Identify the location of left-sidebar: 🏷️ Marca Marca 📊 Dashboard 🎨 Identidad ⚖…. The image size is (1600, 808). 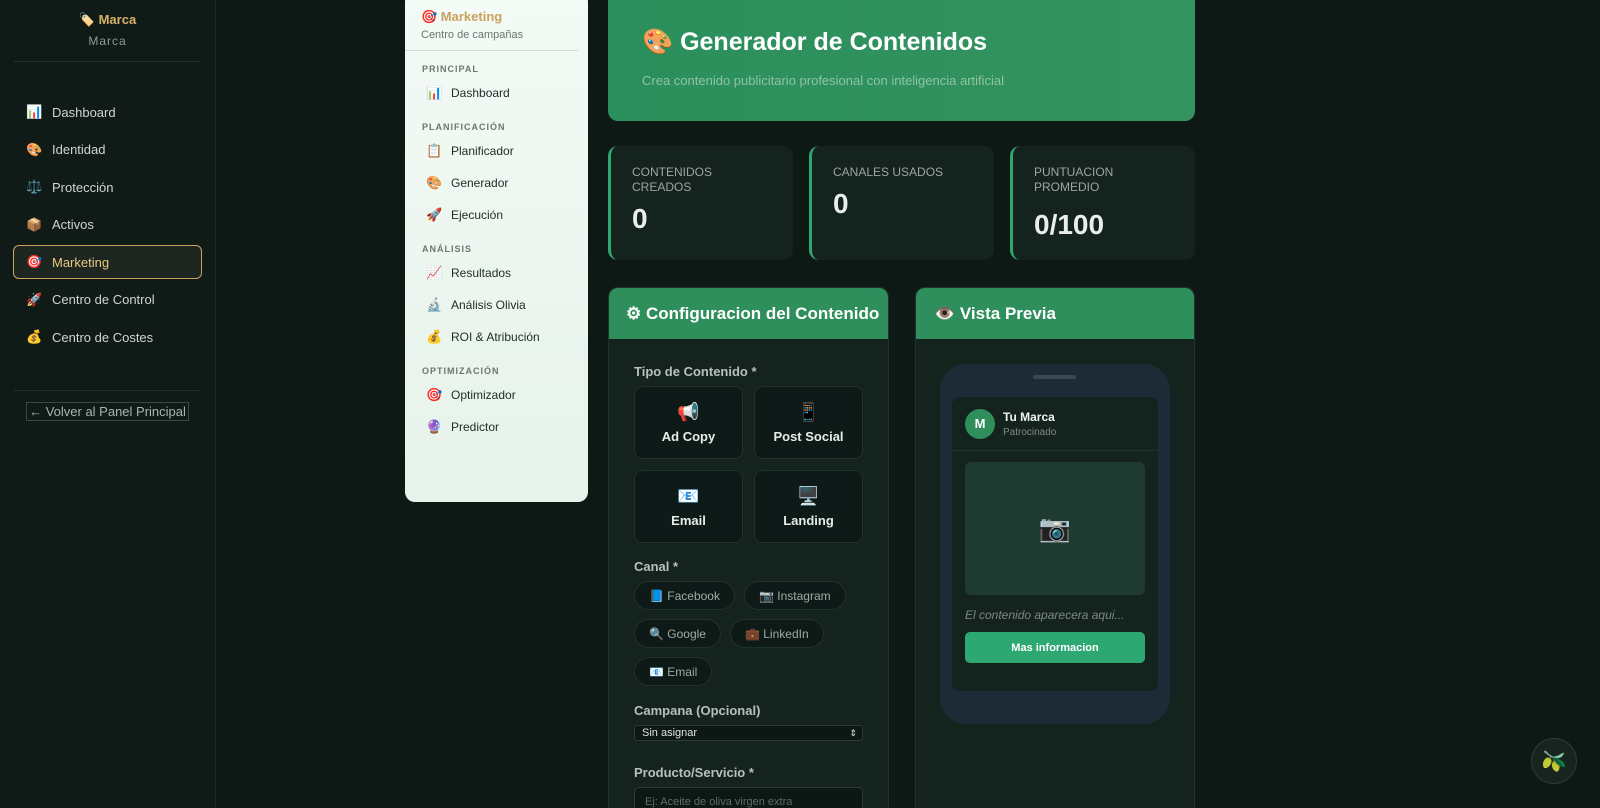
(108, 404).